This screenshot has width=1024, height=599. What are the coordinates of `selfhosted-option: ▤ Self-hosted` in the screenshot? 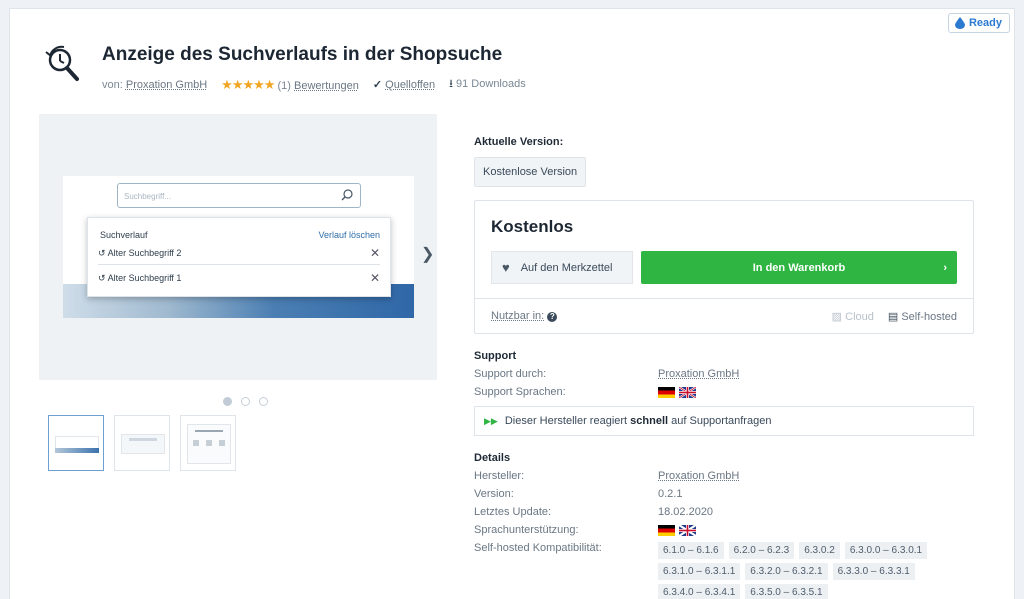 It's located at (922, 316).